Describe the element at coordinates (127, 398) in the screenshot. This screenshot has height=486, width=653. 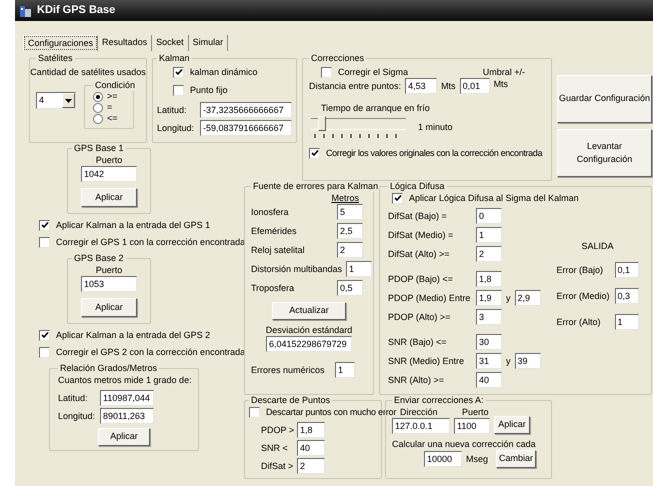
I see `text-field: 110987,044` at that location.